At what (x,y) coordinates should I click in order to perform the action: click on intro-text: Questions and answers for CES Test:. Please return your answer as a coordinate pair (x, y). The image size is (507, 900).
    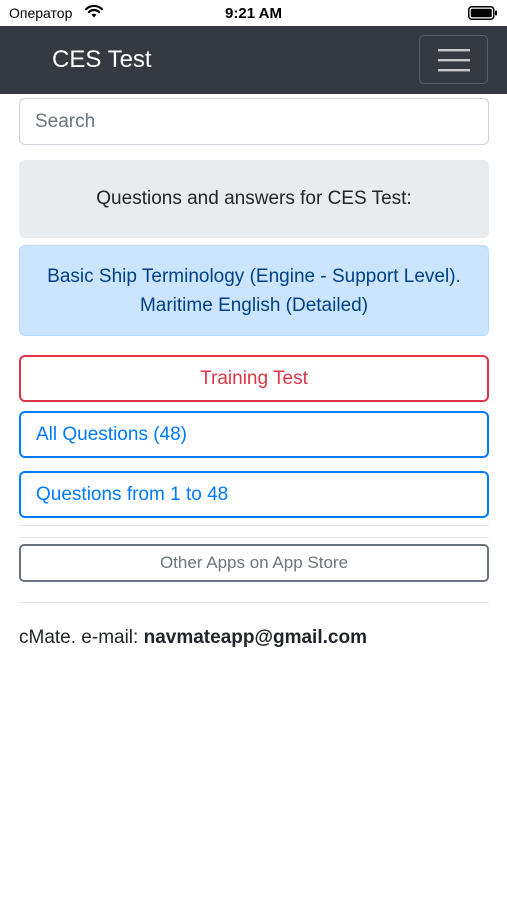
    Looking at the image, I should click on (254, 198).